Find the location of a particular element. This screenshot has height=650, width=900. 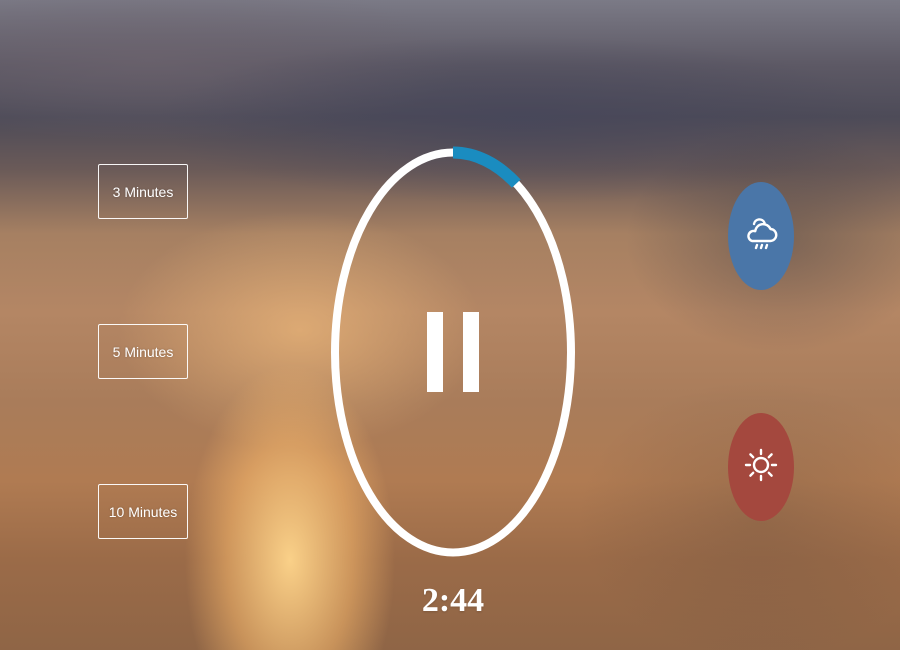

rain-cloud-icon is located at coordinates (761, 236).